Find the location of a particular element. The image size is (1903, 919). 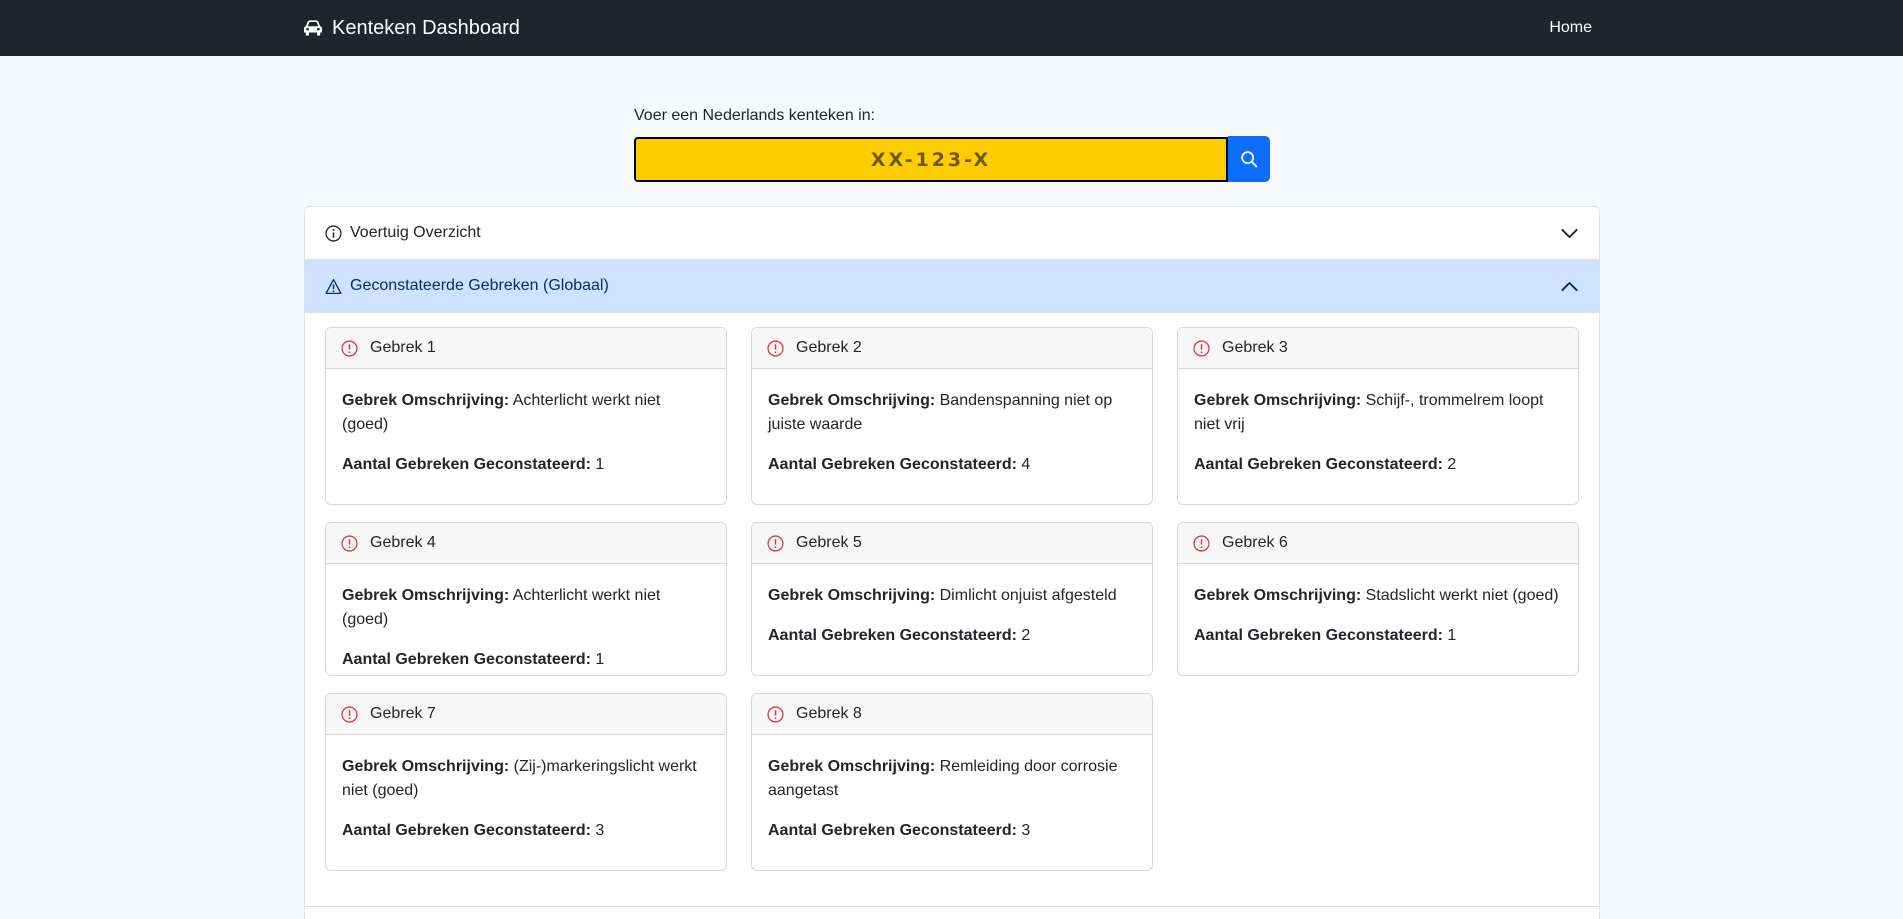

navbar: Kenteken Dashboard Home is located at coordinates (951, 28).